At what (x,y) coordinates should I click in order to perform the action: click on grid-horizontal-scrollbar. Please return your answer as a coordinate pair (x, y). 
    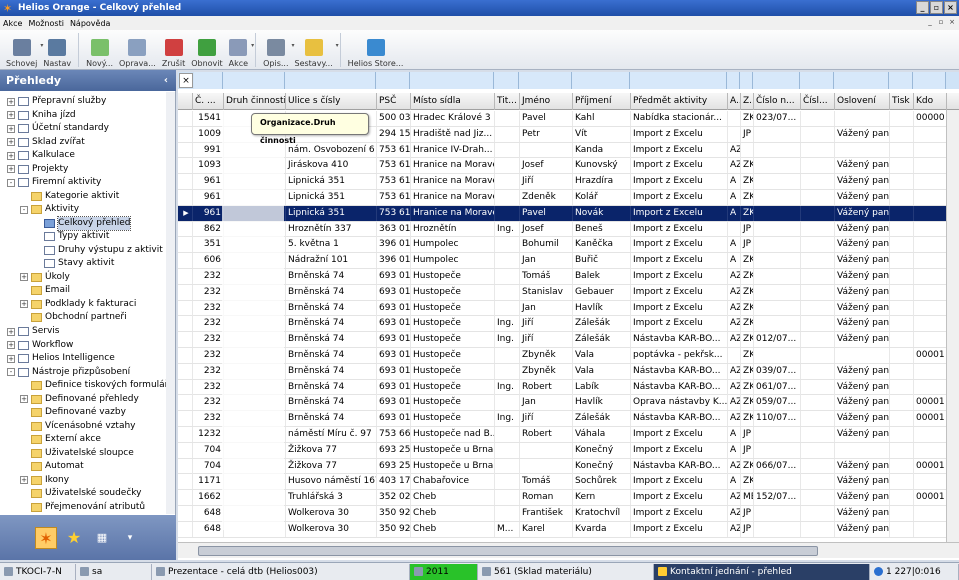
    Looking at the image, I should click on (568, 550).